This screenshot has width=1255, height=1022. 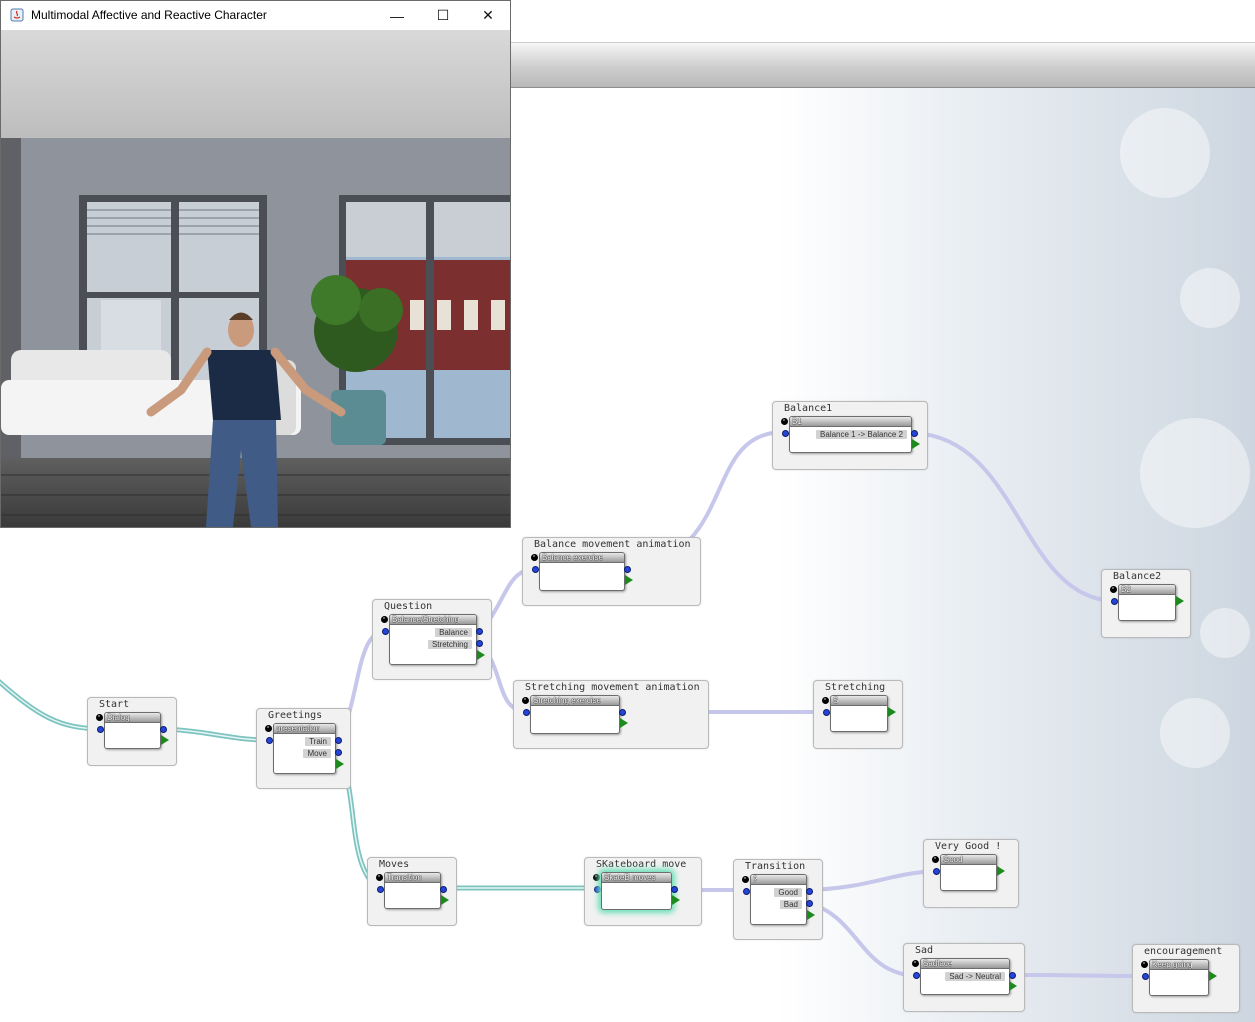 I want to click on node-transition: Transition ? Good Bad, so click(x=778, y=899).